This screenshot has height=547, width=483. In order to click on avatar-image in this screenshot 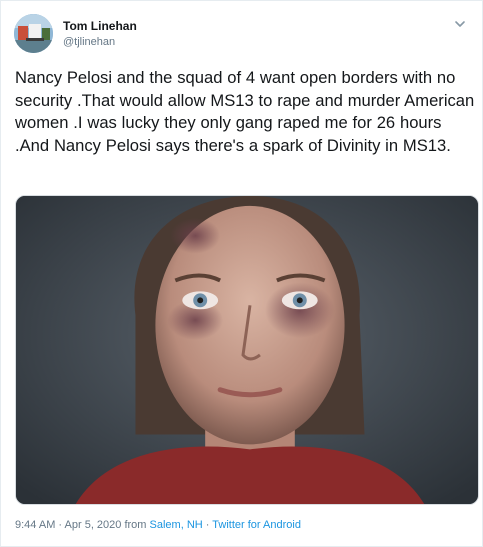, I will do `click(33, 33)`.